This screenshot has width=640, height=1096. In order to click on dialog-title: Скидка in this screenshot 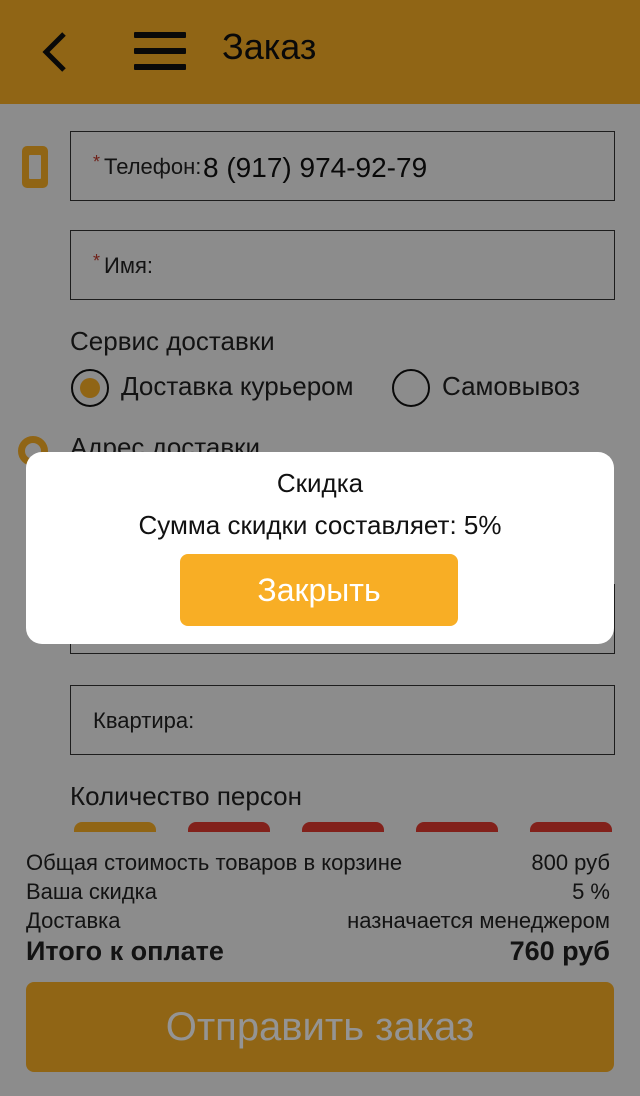, I will do `click(320, 483)`.